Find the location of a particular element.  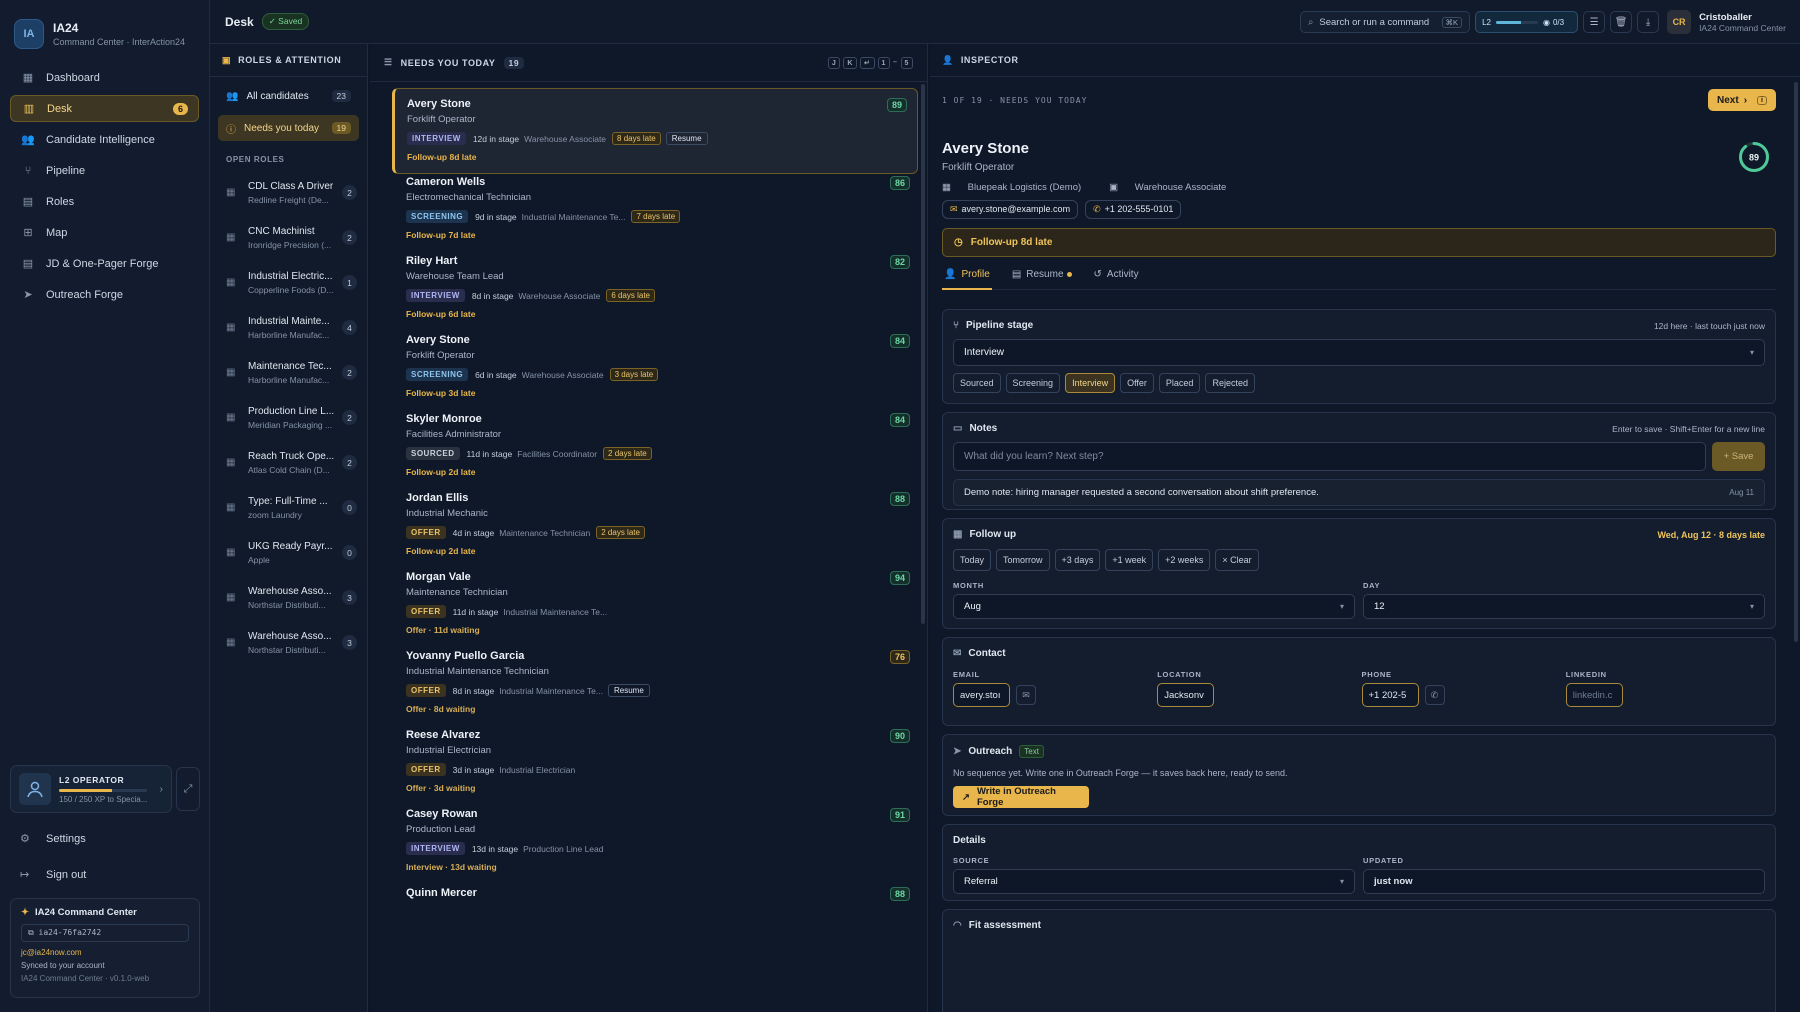

role-name: CDL Class A Driver is located at coordinates (291, 186).